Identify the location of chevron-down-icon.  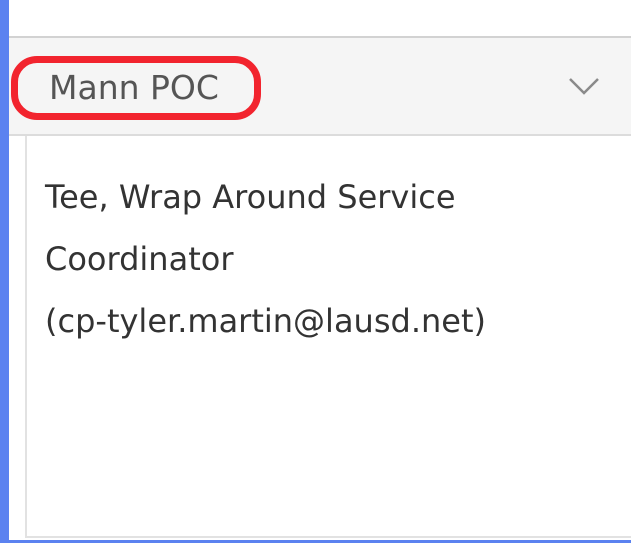
(584, 86).